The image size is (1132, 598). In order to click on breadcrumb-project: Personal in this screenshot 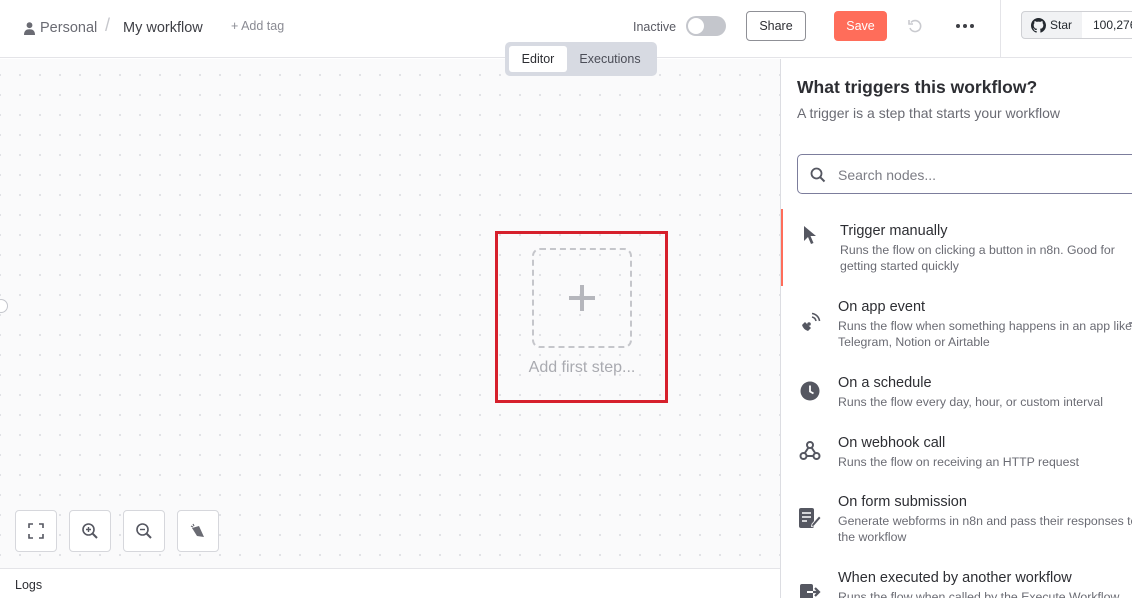, I will do `click(60, 28)`.